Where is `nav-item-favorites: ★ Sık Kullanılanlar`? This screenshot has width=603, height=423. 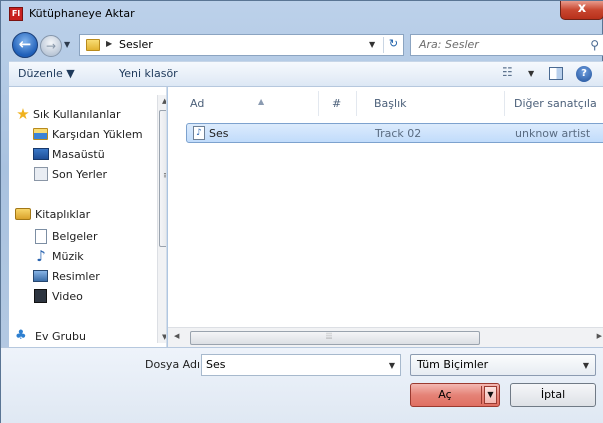
nav-item-favorites: ★ Sık Kullanılanlar is located at coordinates (83, 115).